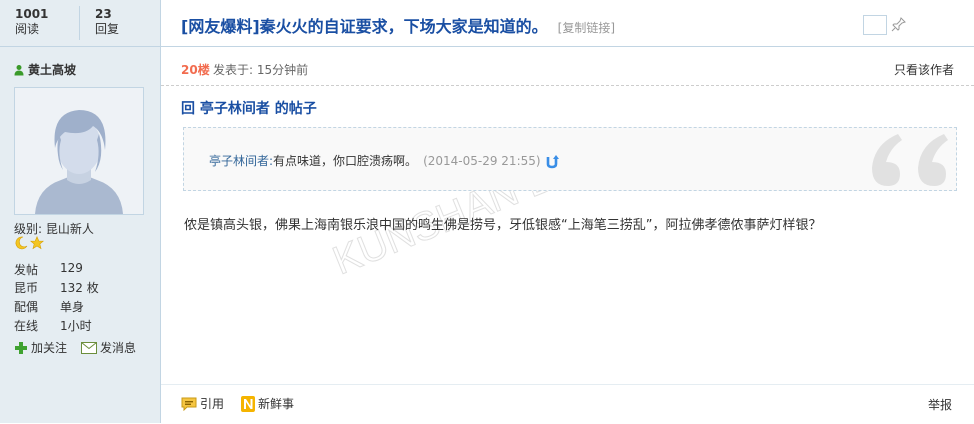 This screenshot has width=974, height=424. Describe the element at coordinates (567, 66) in the screenshot. I see `post-meta: 20楼 发表于: 15分钟前 只看该作者` at that location.